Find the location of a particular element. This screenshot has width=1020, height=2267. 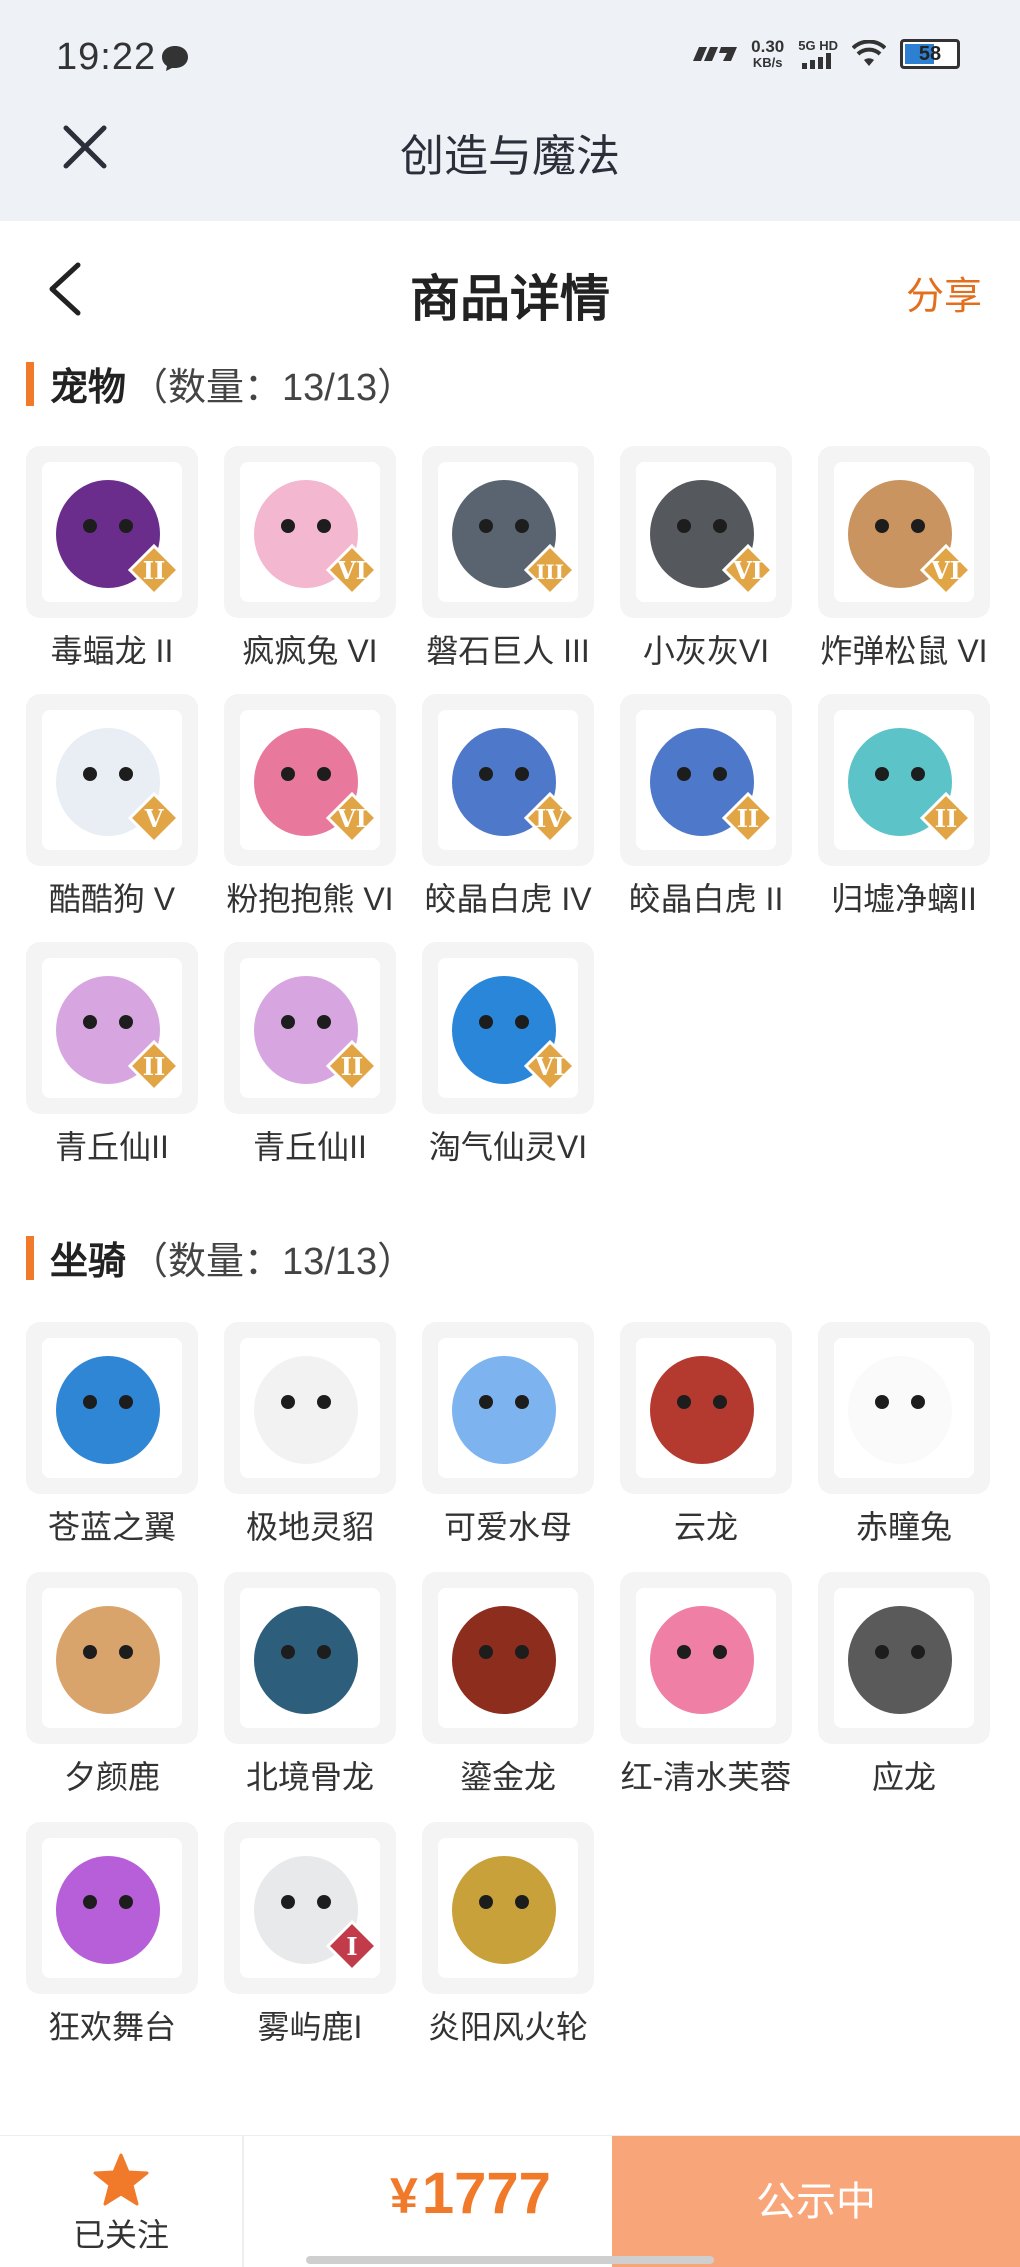

pet-item: V 酷酷狗 V is located at coordinates (112, 808).